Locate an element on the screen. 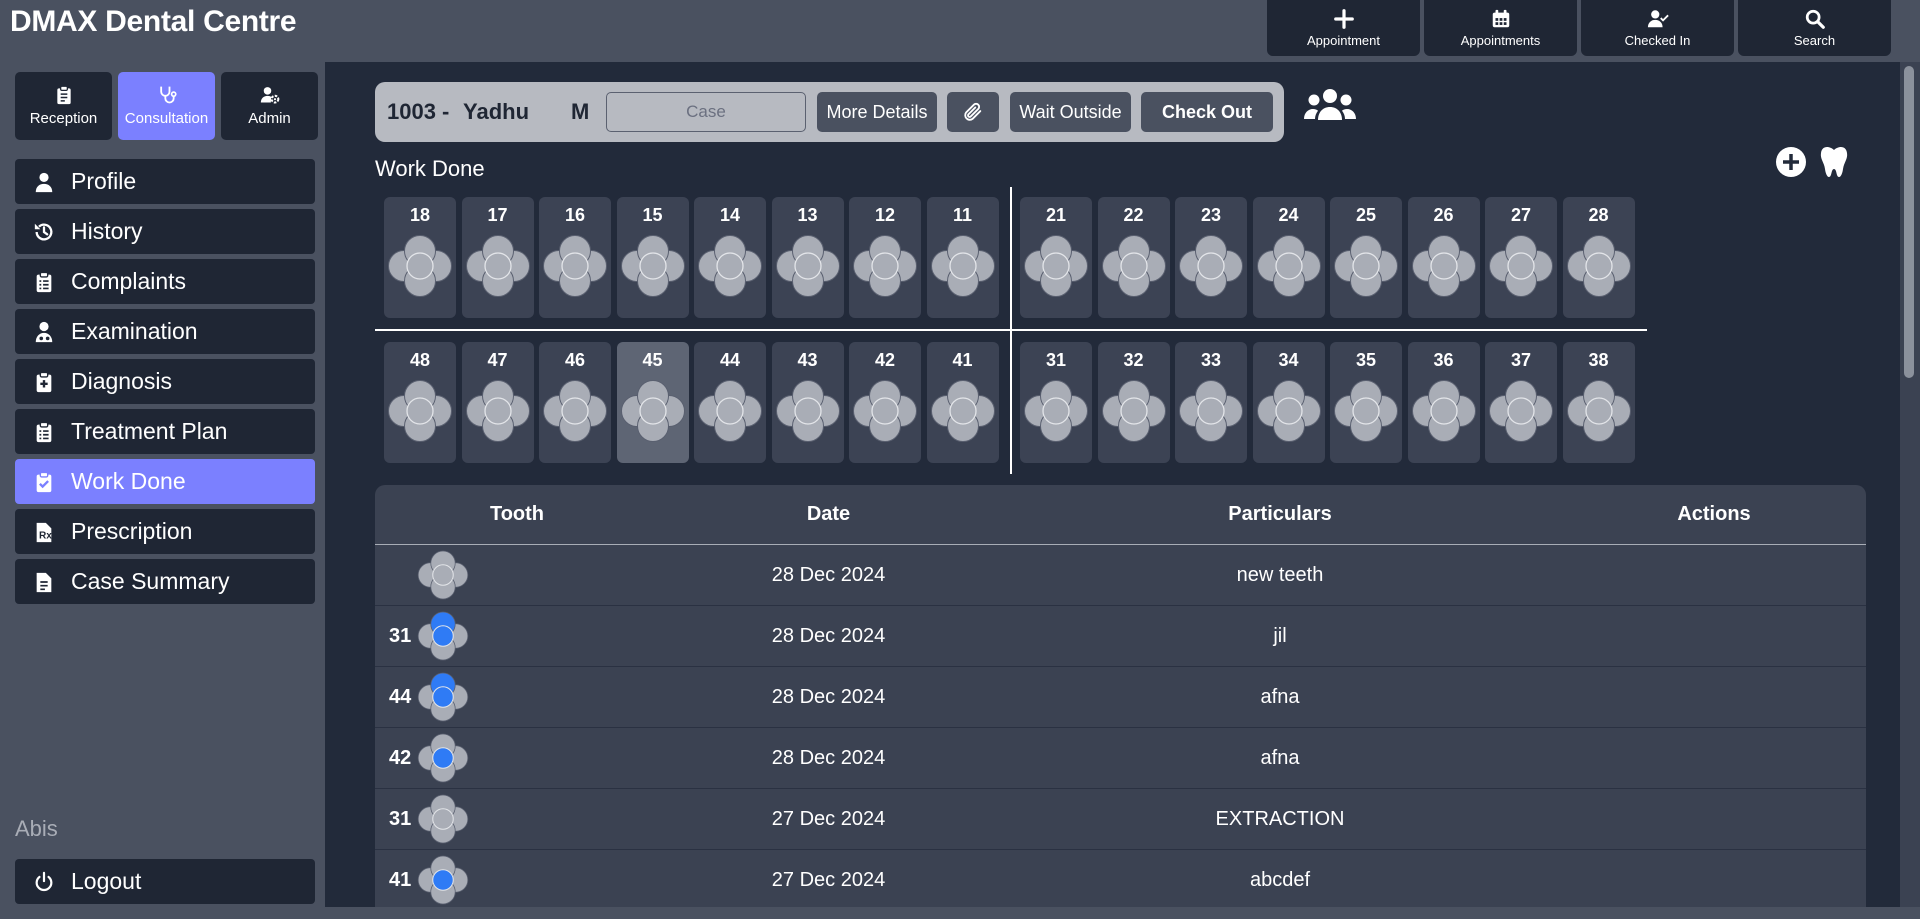  tooth-11: 11 is located at coordinates (962, 257).